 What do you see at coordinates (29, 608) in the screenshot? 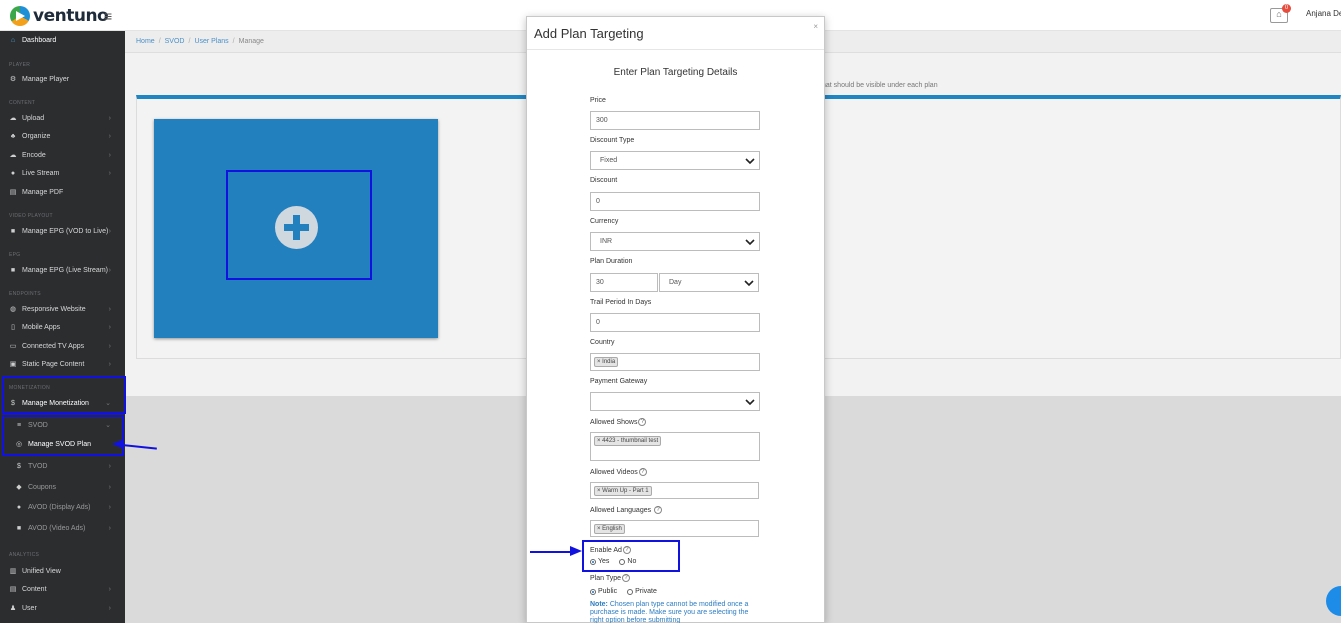
I see `sidebar-item-label: User` at bounding box center [29, 608].